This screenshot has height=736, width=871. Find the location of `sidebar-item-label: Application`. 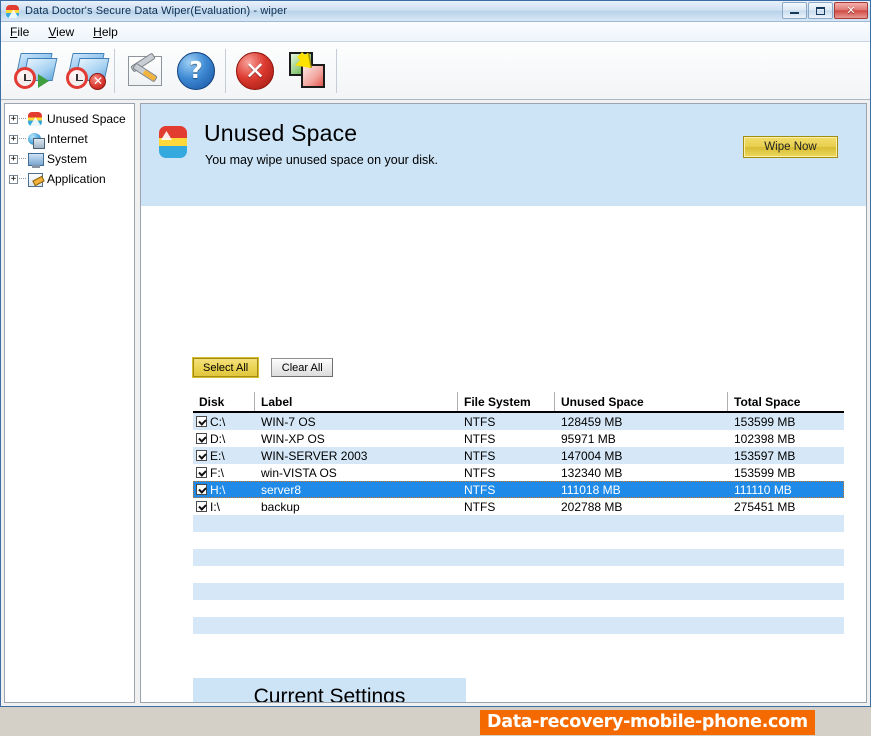

sidebar-item-label: Application is located at coordinates (76, 179).